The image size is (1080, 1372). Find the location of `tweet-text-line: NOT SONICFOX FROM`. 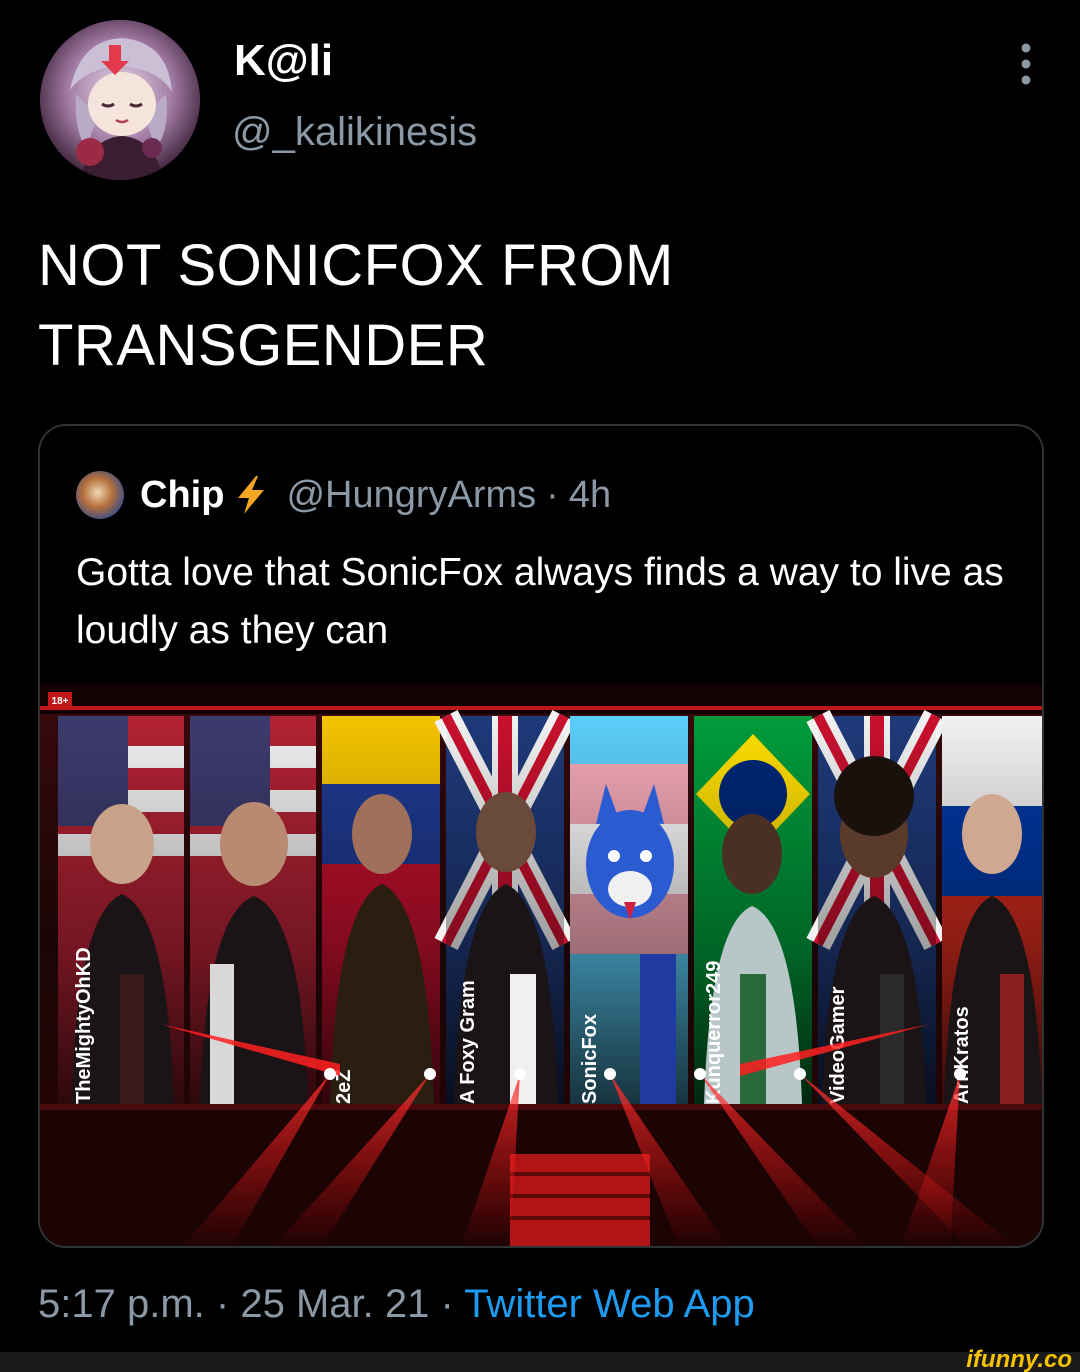

tweet-text-line: NOT SONICFOX FROM is located at coordinates (356, 265).